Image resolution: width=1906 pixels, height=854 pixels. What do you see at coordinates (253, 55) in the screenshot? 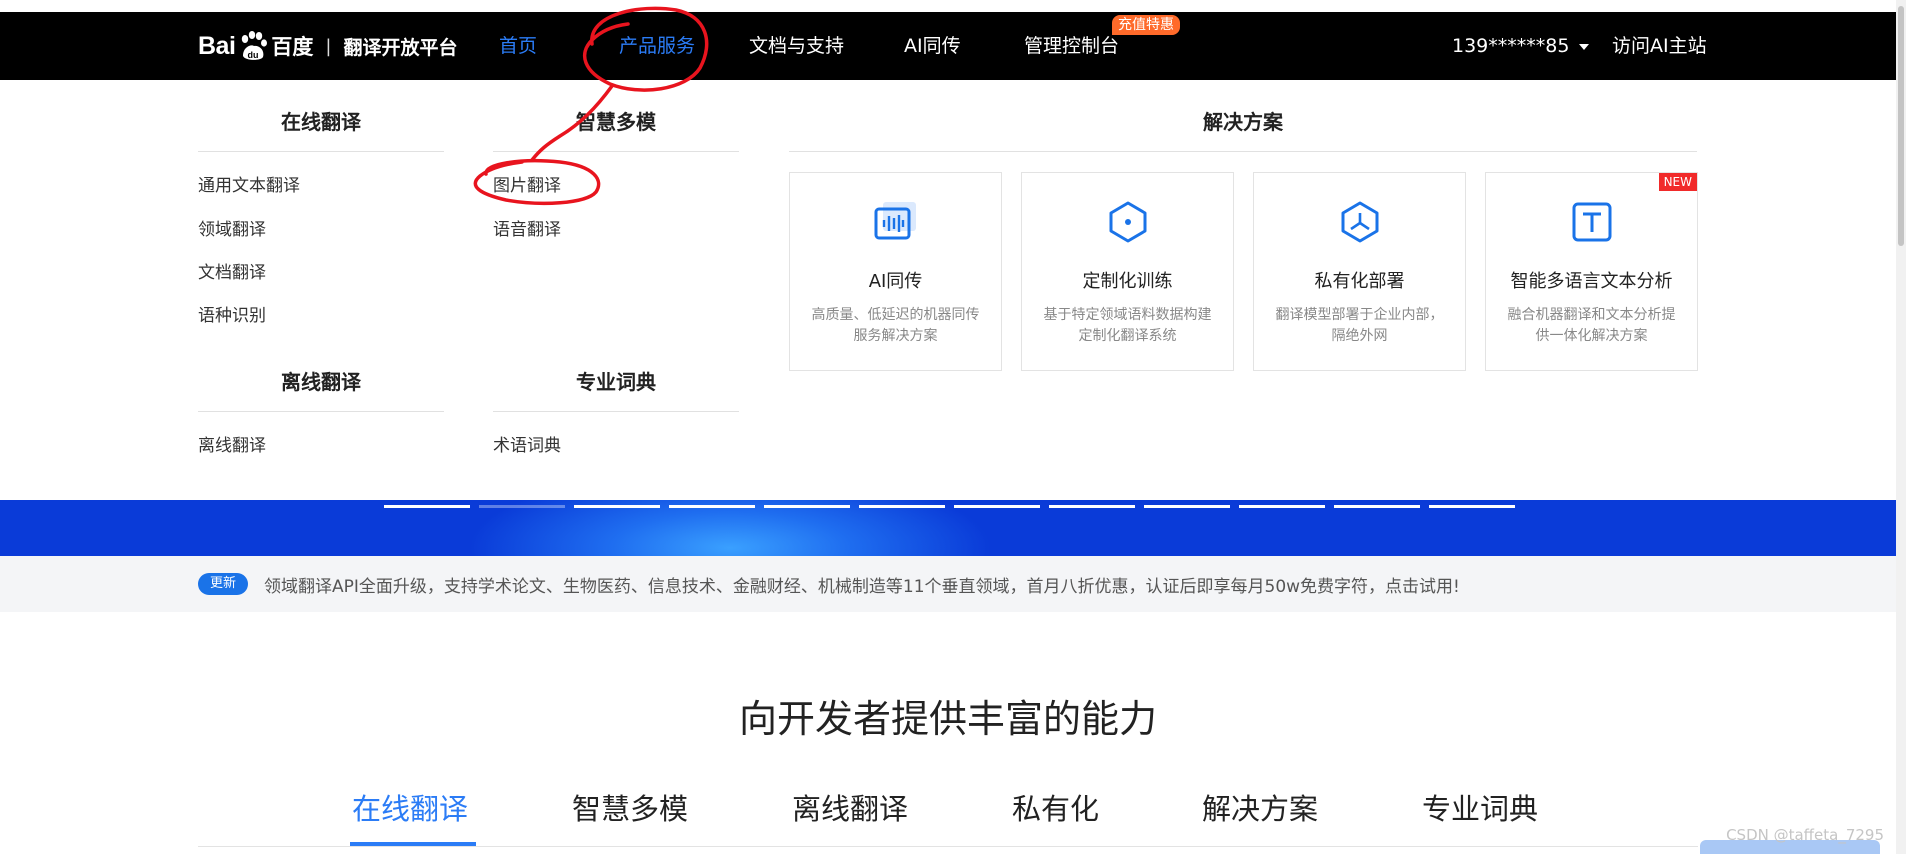
I see `svg-text: du` at bounding box center [253, 55].